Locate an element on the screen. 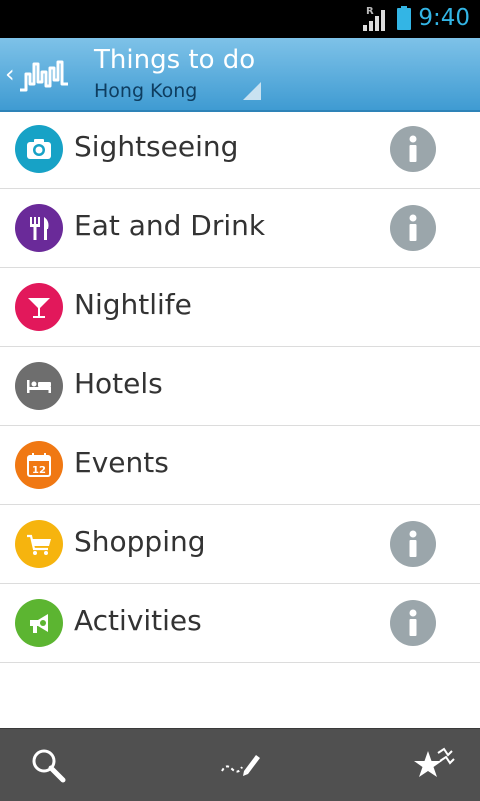  location-subtitle: Hong Kong is located at coordinates (145, 91).